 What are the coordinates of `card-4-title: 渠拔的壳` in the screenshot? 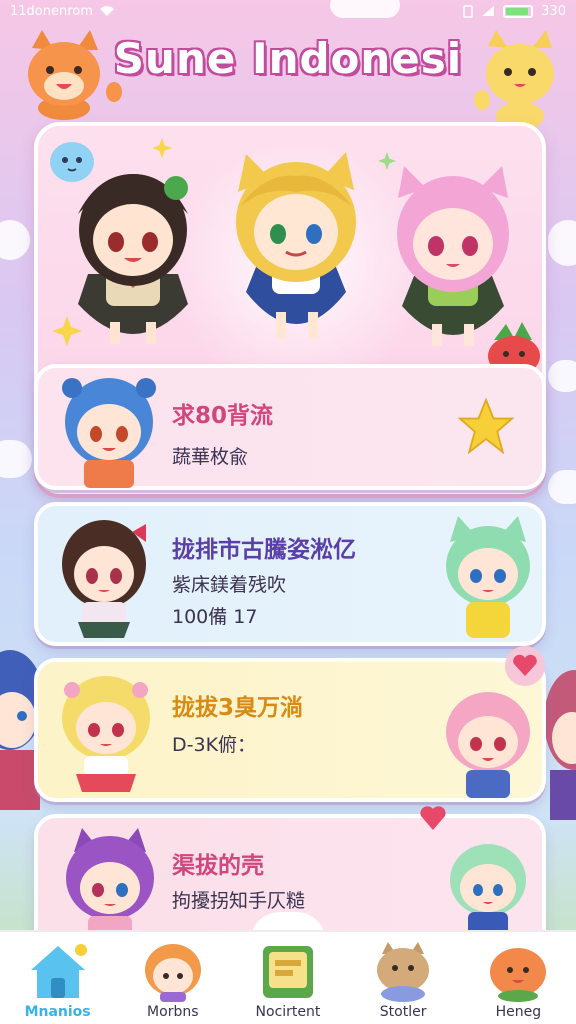 It's located at (218, 866).